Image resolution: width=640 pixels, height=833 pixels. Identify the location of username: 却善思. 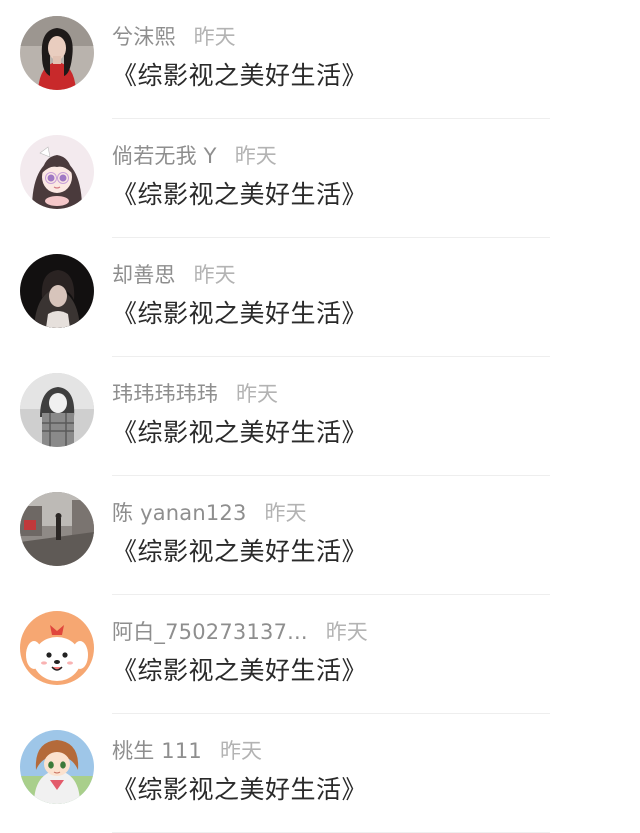
(144, 274).